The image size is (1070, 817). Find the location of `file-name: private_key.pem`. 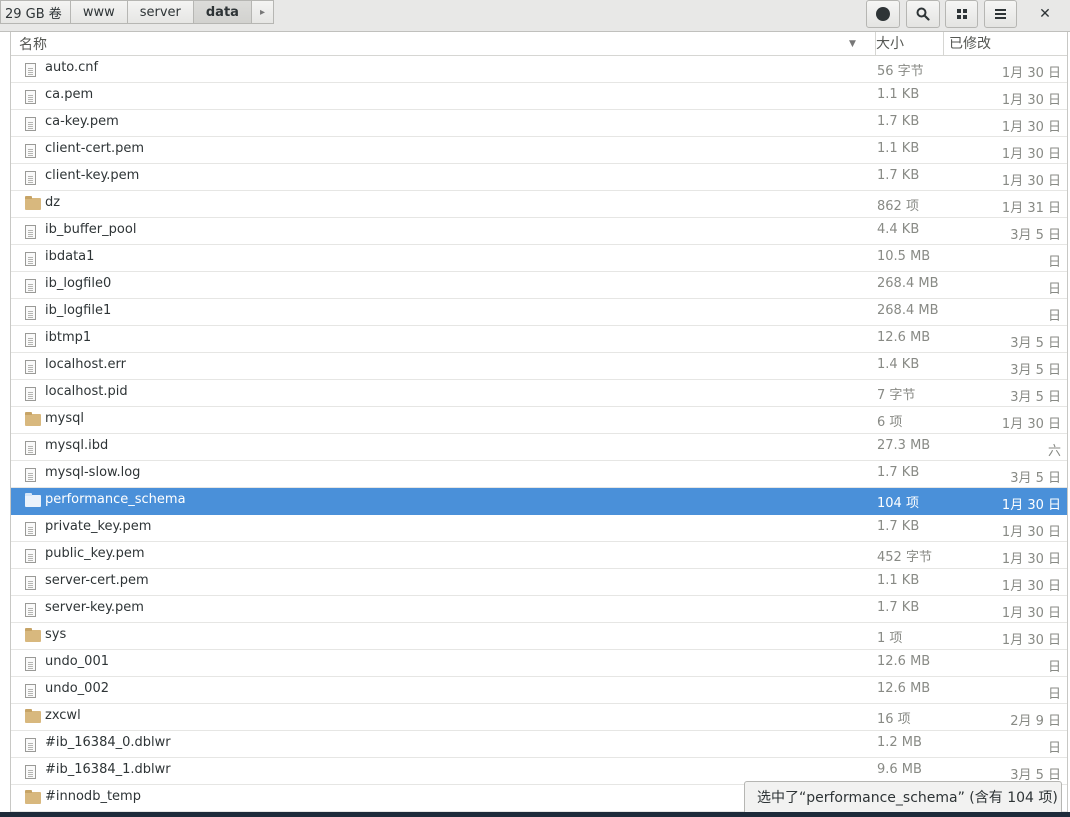

file-name: private_key.pem is located at coordinates (98, 526).